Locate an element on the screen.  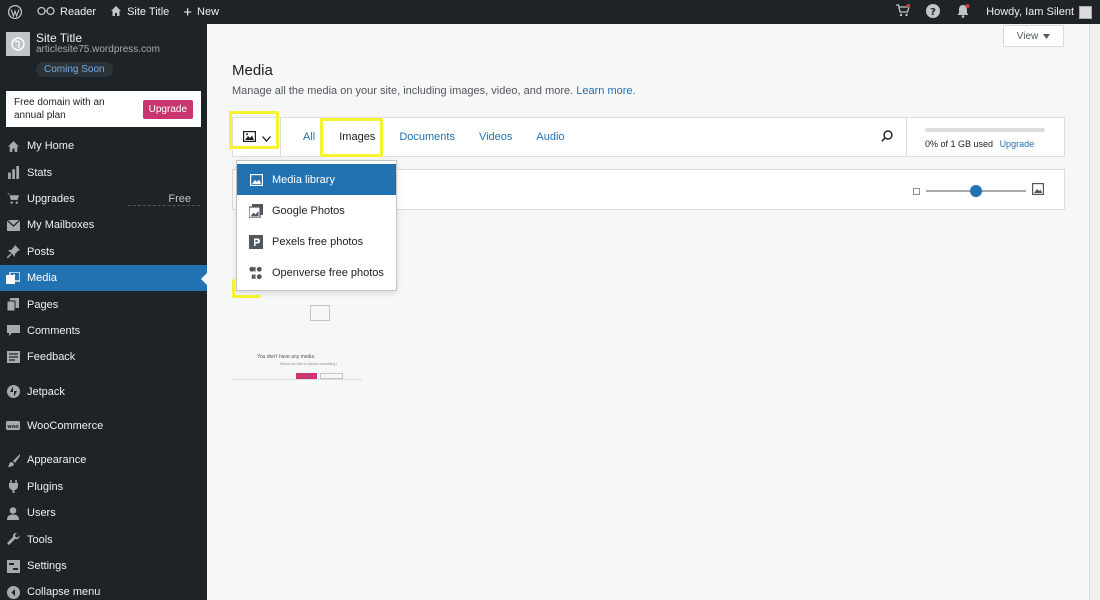
help-button: ? is located at coordinates (933, 12).